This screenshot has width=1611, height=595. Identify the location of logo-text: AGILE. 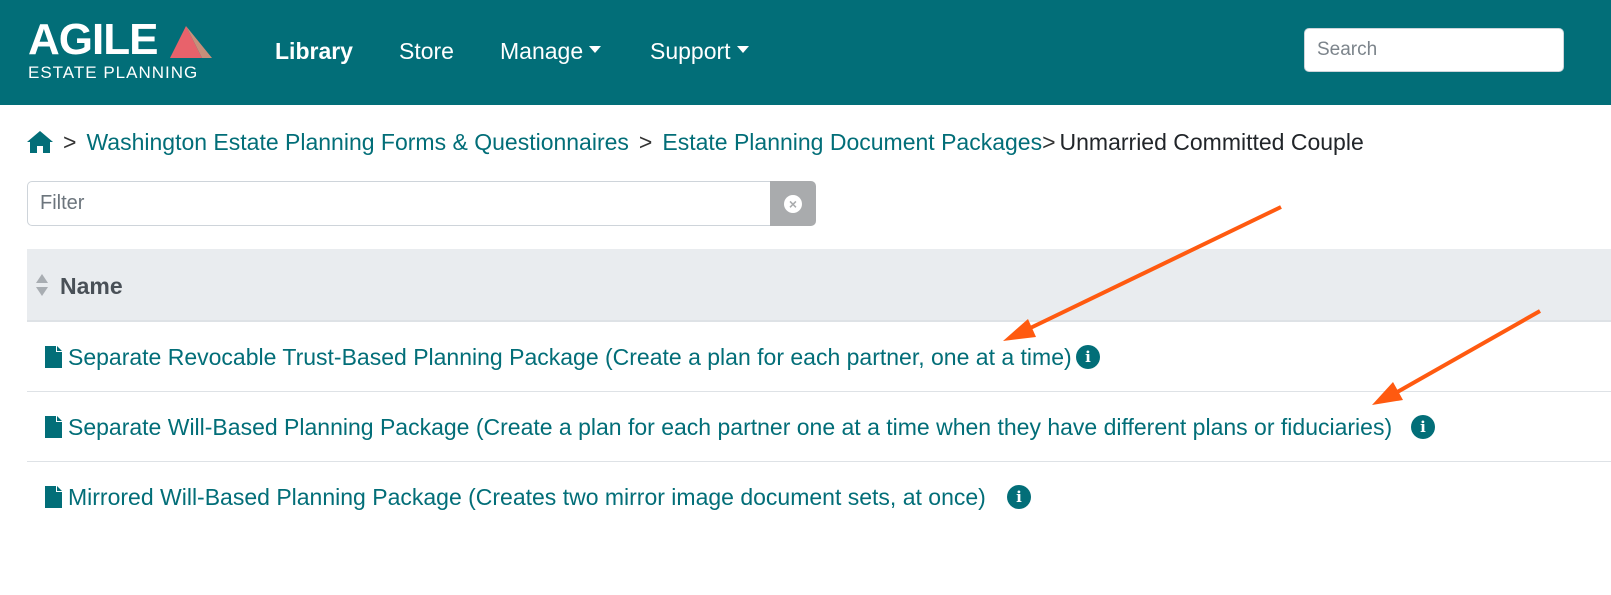
(93, 39).